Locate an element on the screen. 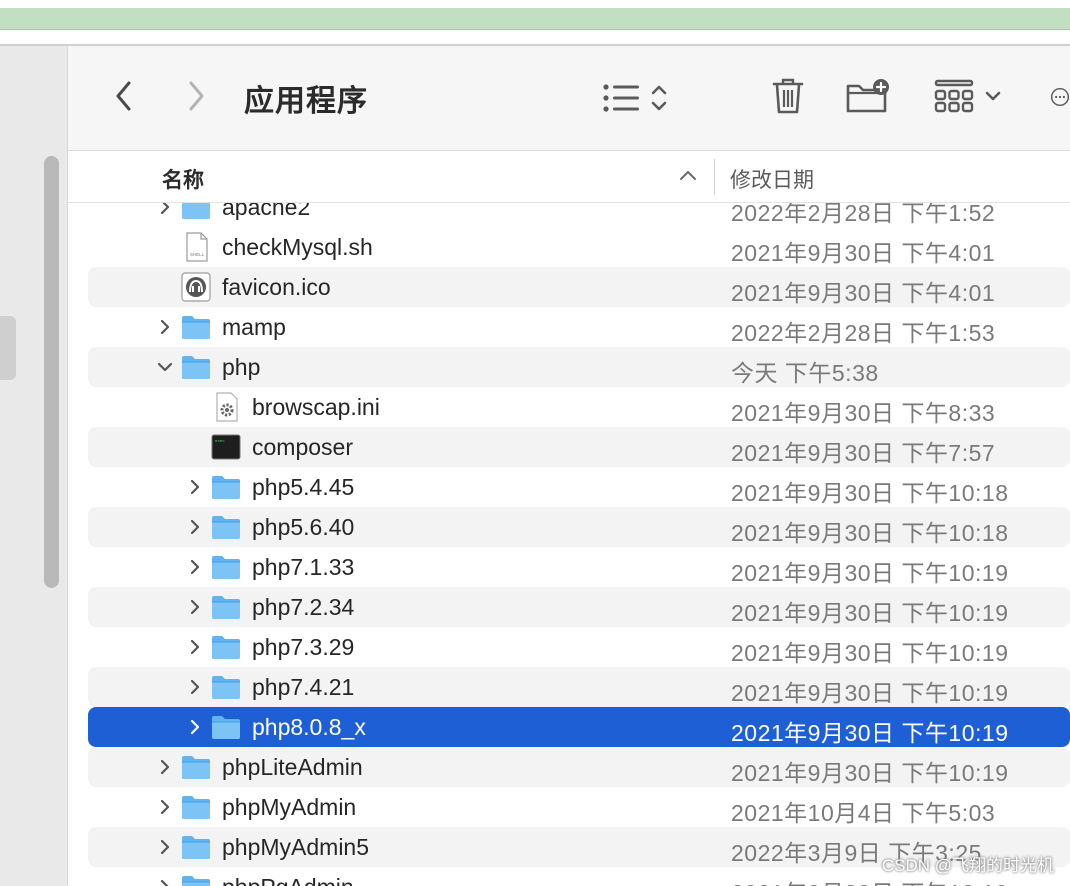  svg-text: exec is located at coordinates (220, 442).